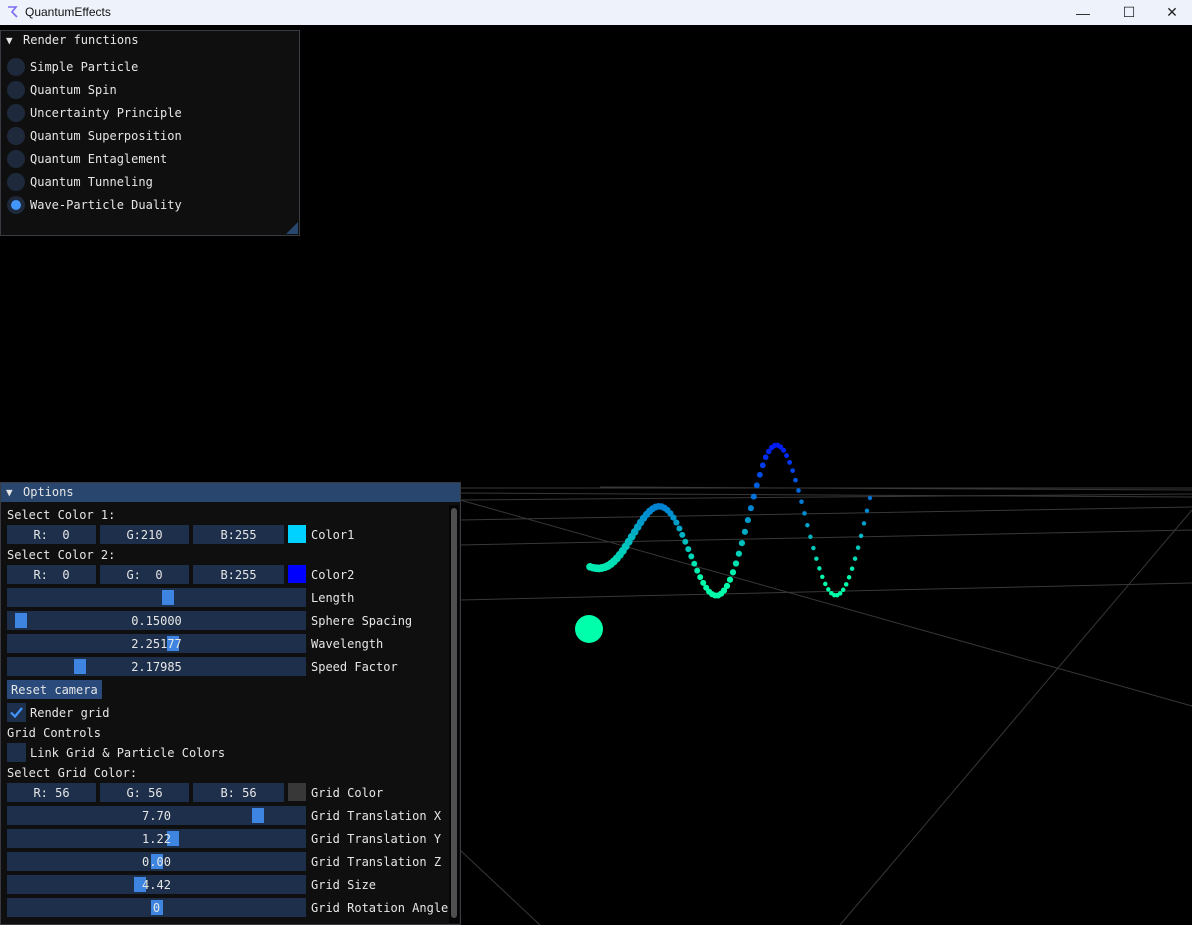 Image resolution: width=1192 pixels, height=925 pixels. I want to click on render-option-label: Quantum Spin, so click(73, 90).